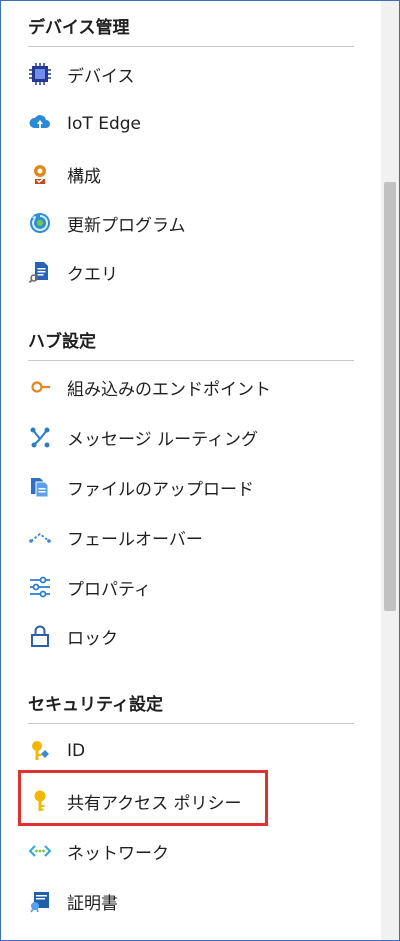 The width and height of the screenshot is (400, 941). What do you see at coordinates (40, 487) in the screenshot?
I see `file-upload-icon` at bounding box center [40, 487].